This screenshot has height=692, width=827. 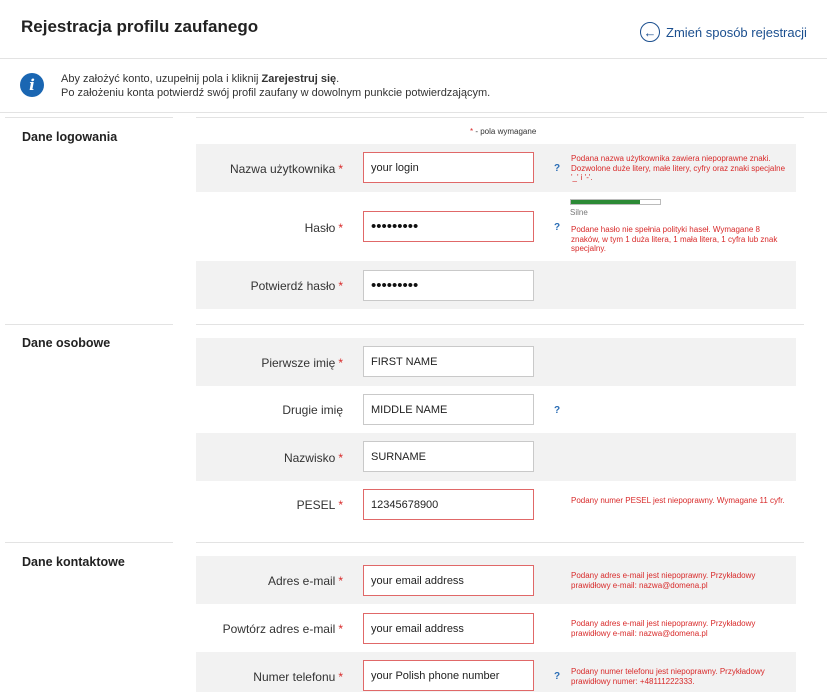 I want to click on header-divider, so click(x=413, y=58).